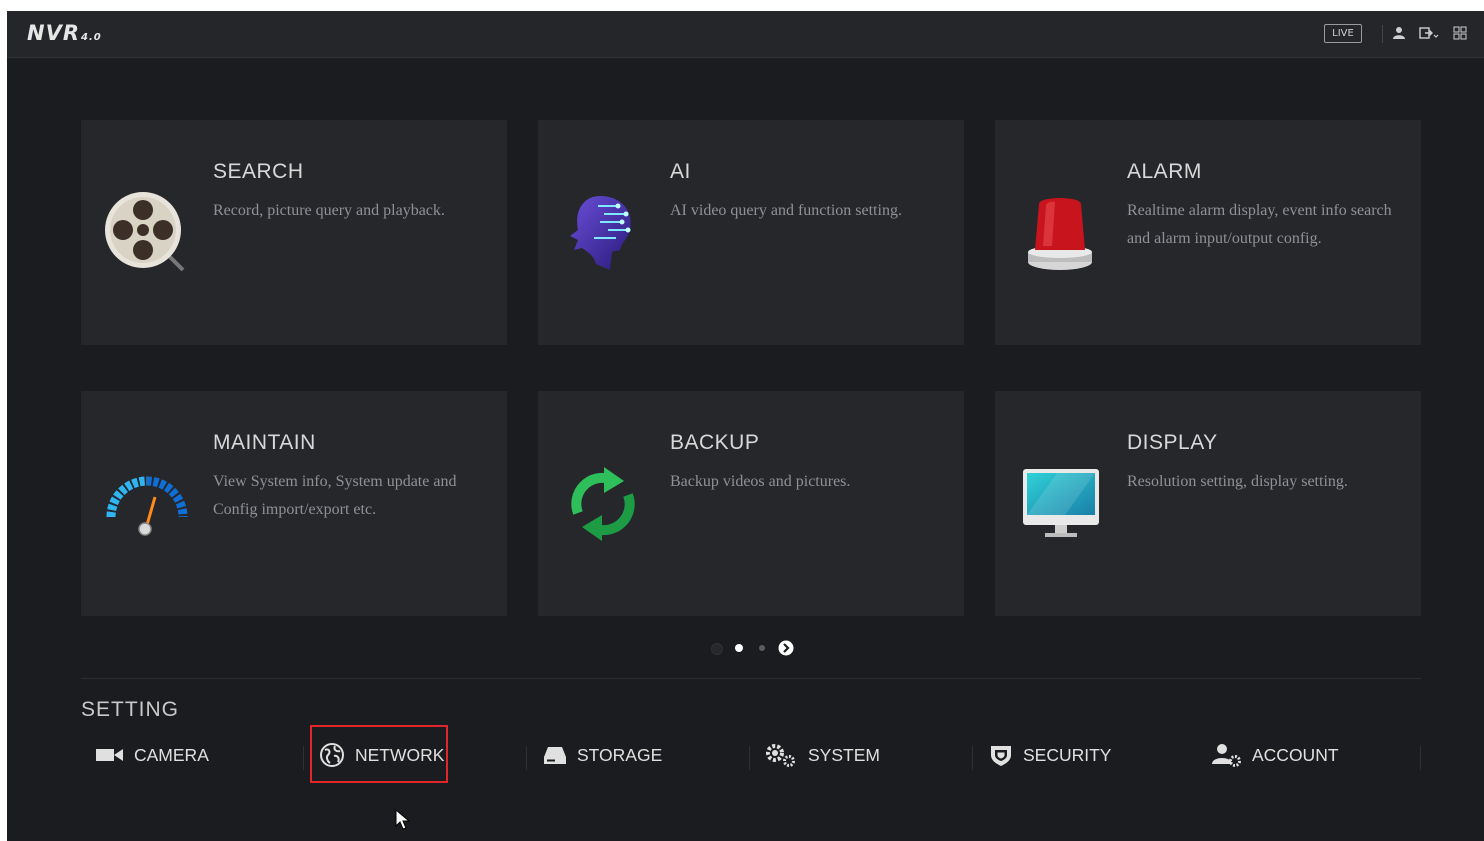  I want to click on backup-card: BACKUP Backup videos and pictures., so click(751, 503).